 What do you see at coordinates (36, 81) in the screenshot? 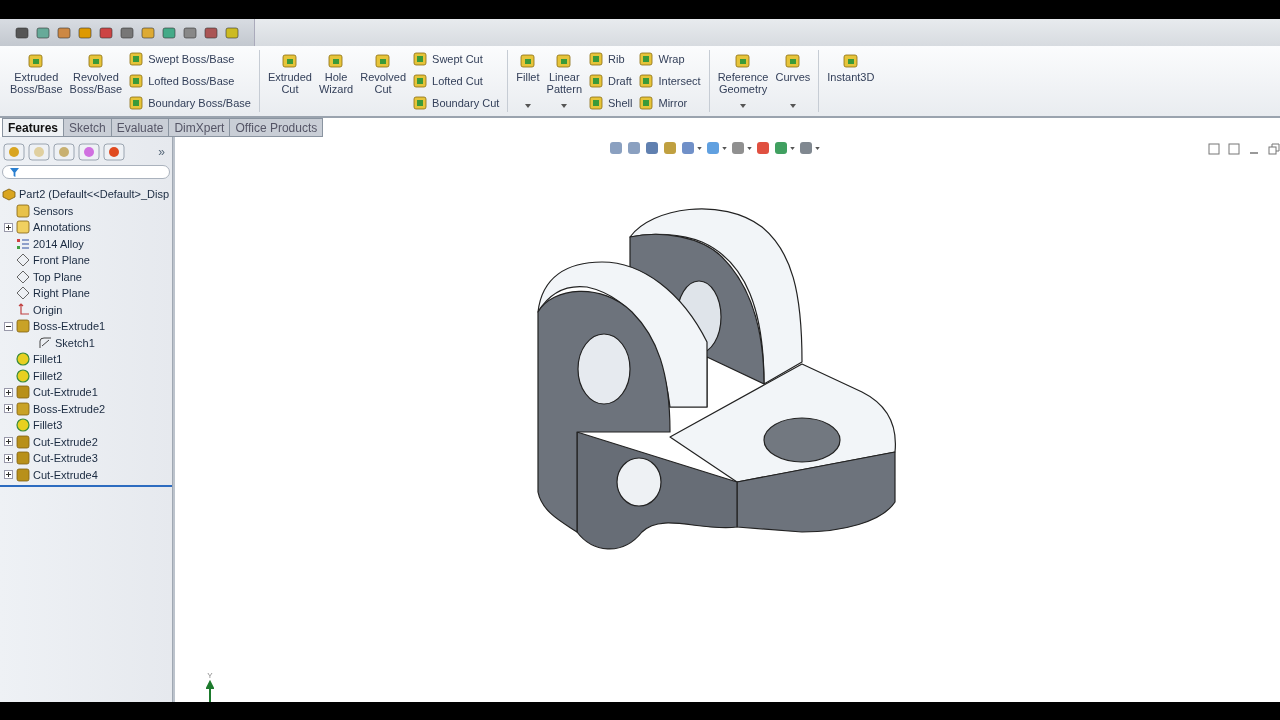
I see `ribbon-button: Extruded Boss/Base` at bounding box center [36, 81].